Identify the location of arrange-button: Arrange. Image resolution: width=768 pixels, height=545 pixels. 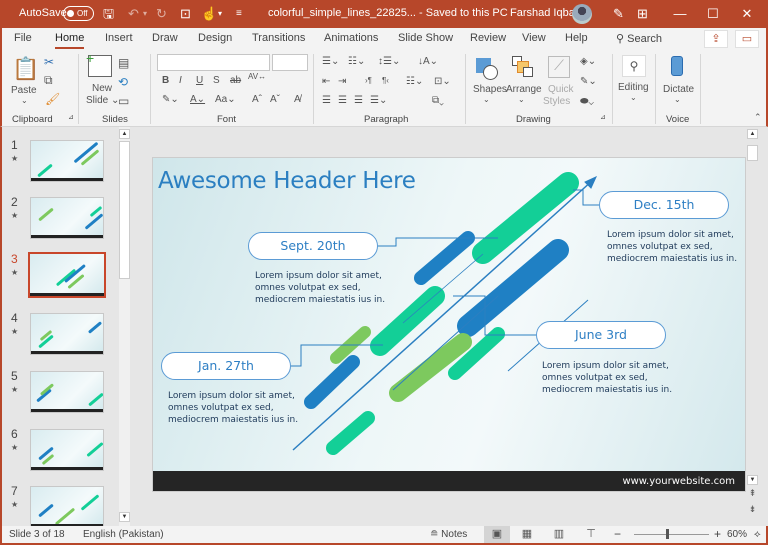
(524, 89).